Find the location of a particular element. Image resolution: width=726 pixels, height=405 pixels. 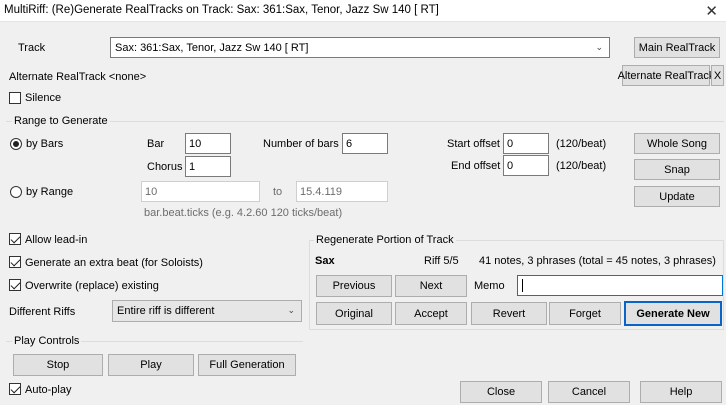

memo-label: Memo is located at coordinates (489, 286).